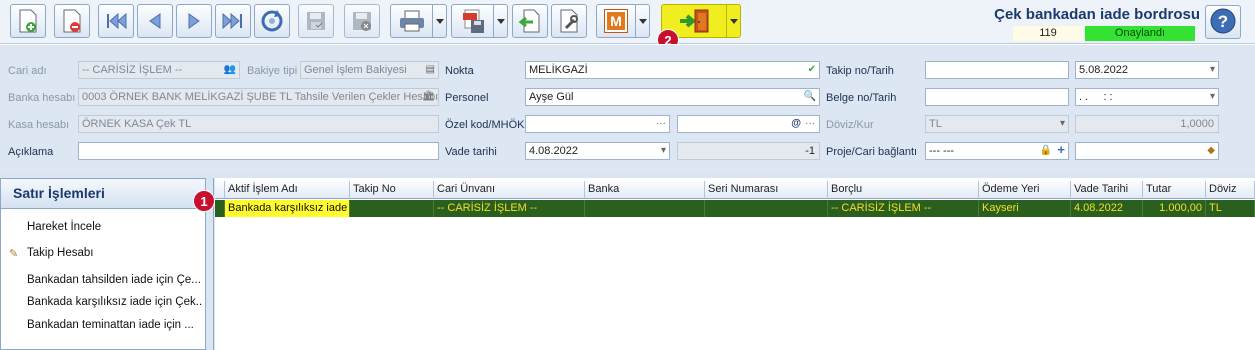  I want to click on col-header-borclu: Borçlu, so click(903, 190).